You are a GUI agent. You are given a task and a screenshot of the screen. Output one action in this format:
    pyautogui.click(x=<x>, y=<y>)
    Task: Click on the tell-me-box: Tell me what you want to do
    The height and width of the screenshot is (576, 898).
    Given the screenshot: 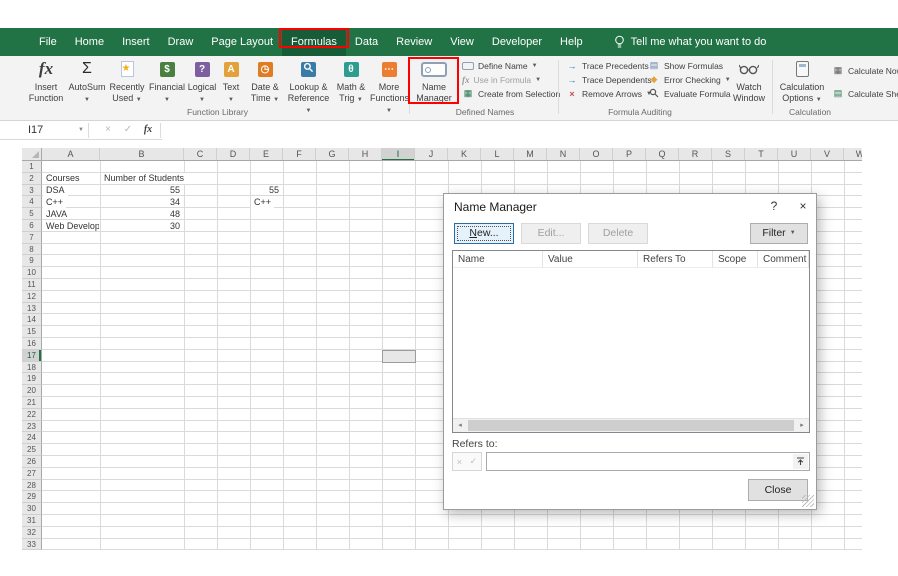 What is the action you would take?
    pyautogui.click(x=690, y=42)
    